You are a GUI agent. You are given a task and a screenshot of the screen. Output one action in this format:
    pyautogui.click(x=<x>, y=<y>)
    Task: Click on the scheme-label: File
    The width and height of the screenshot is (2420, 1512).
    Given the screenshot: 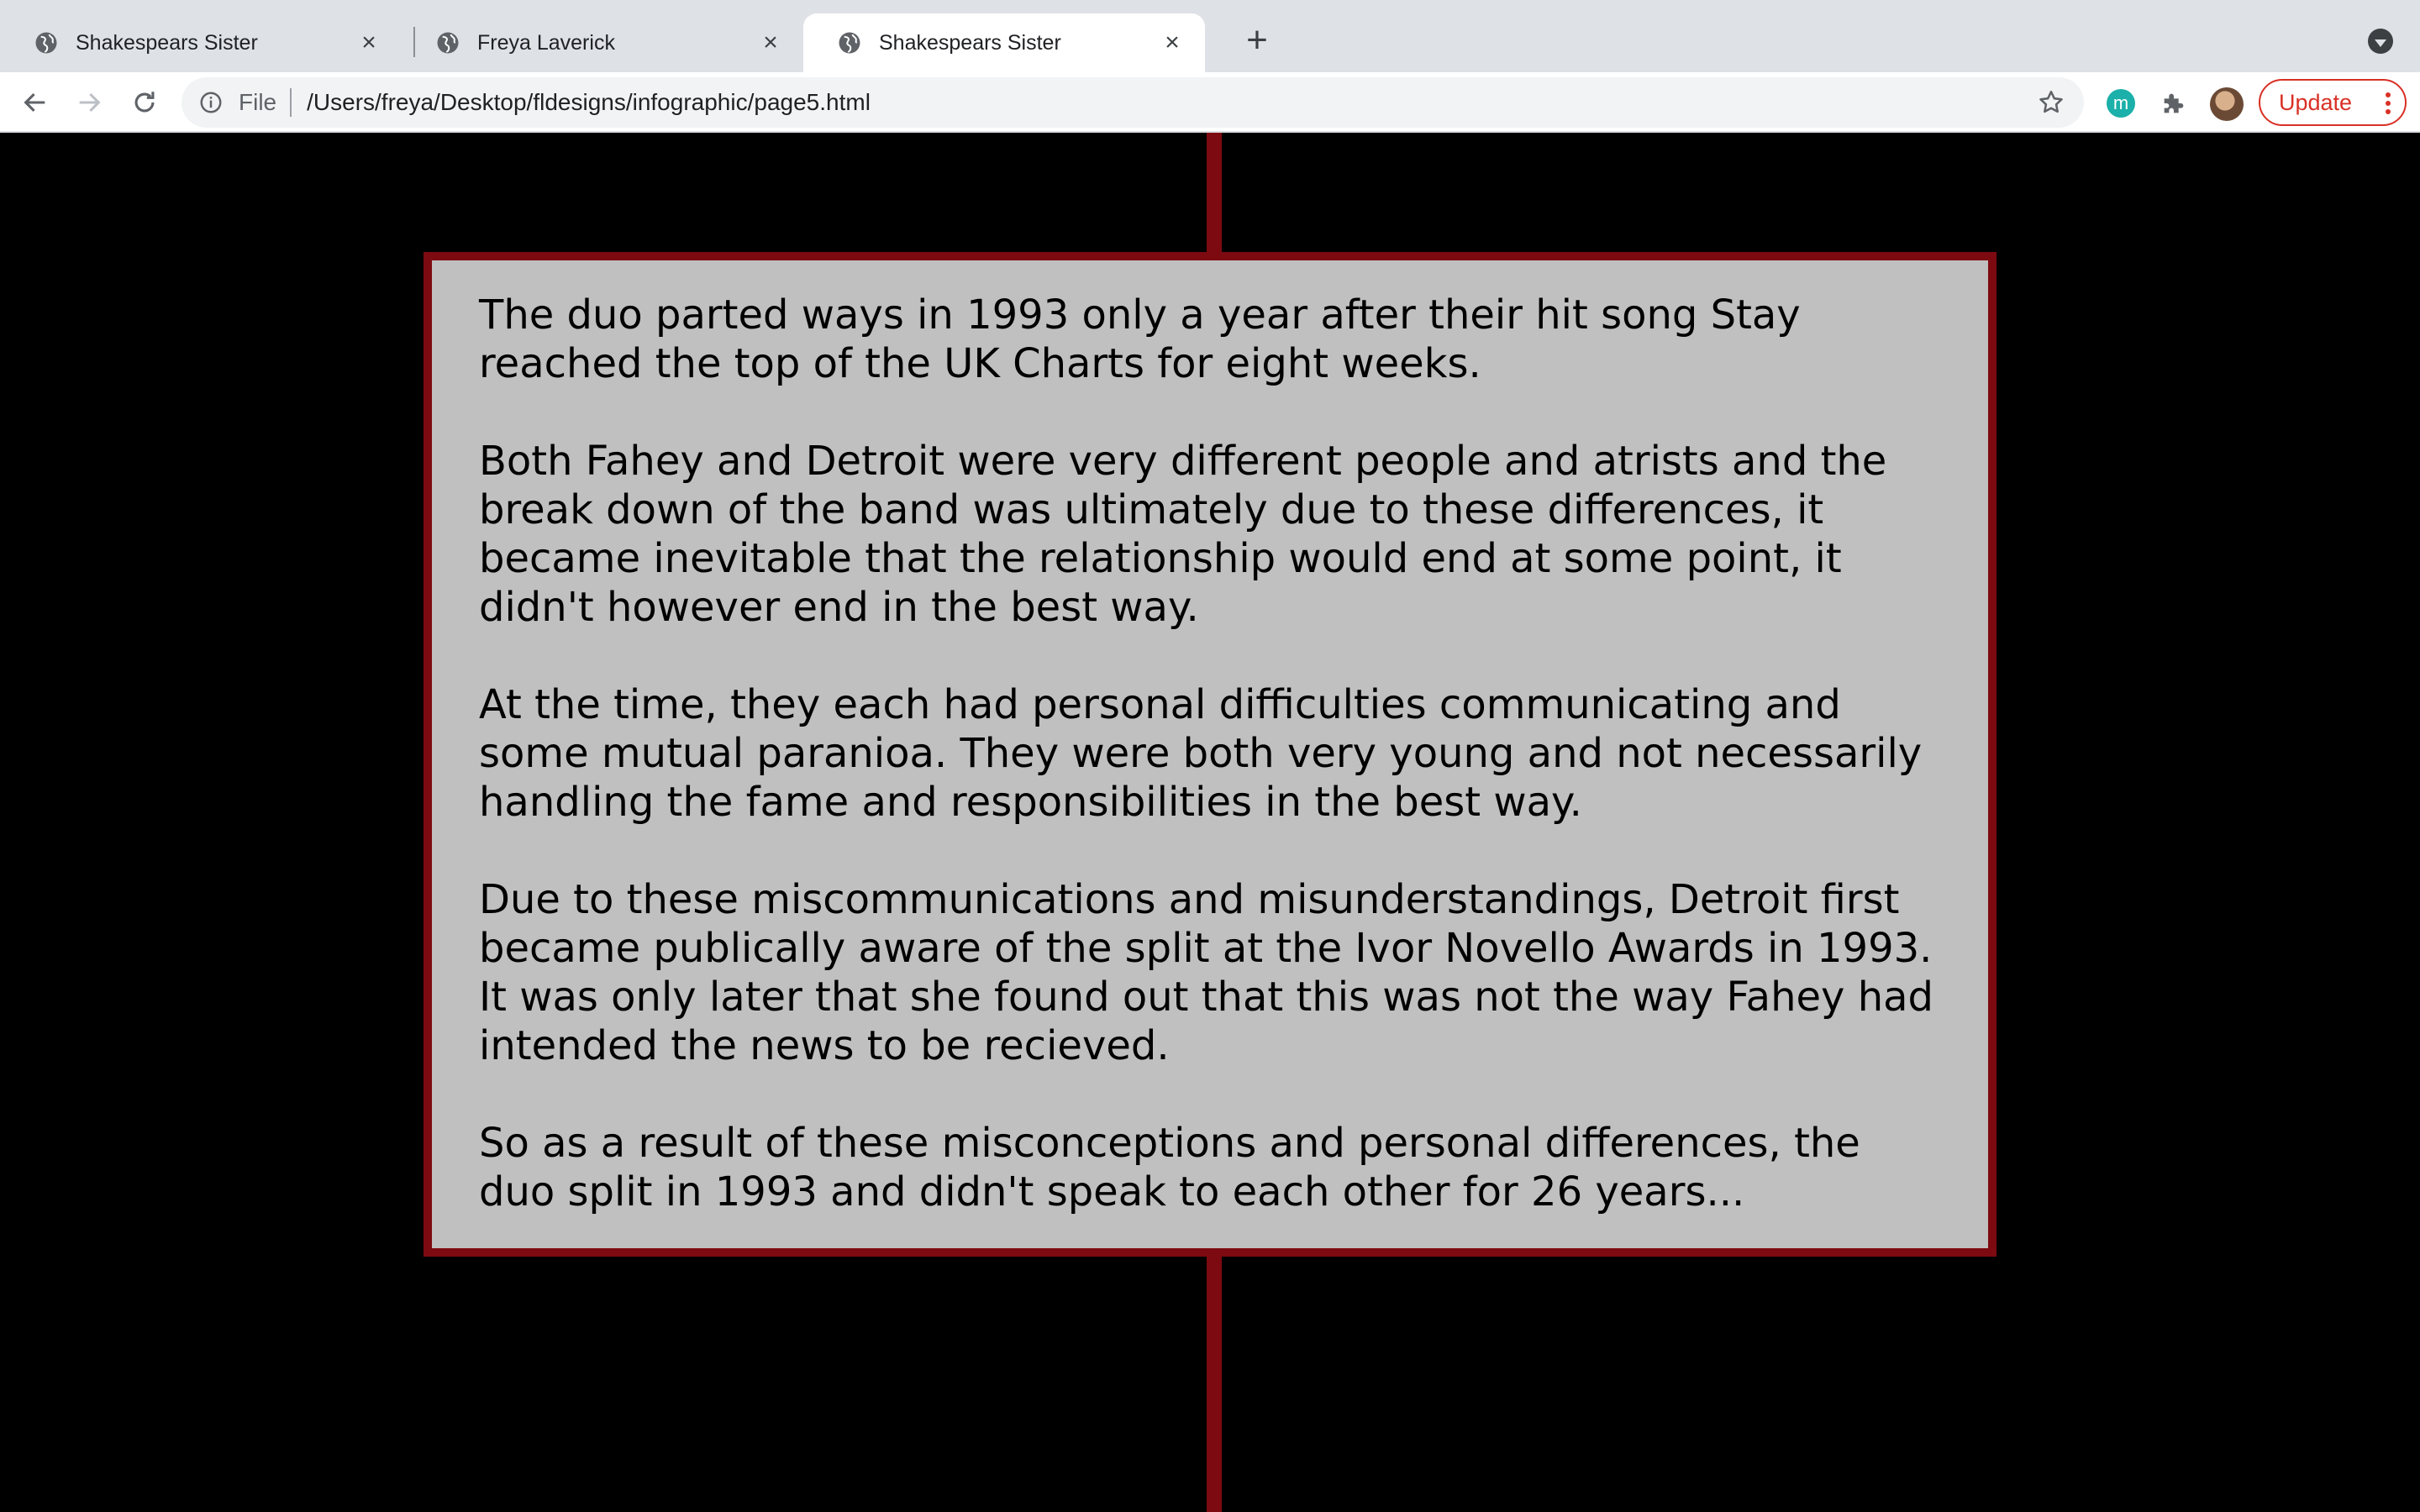 What is the action you would take?
    pyautogui.click(x=265, y=102)
    